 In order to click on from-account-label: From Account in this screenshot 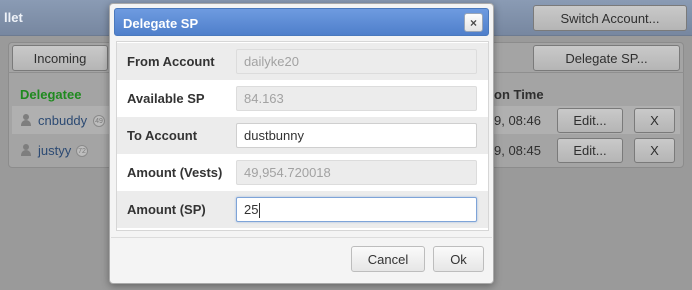, I will do `click(171, 61)`.